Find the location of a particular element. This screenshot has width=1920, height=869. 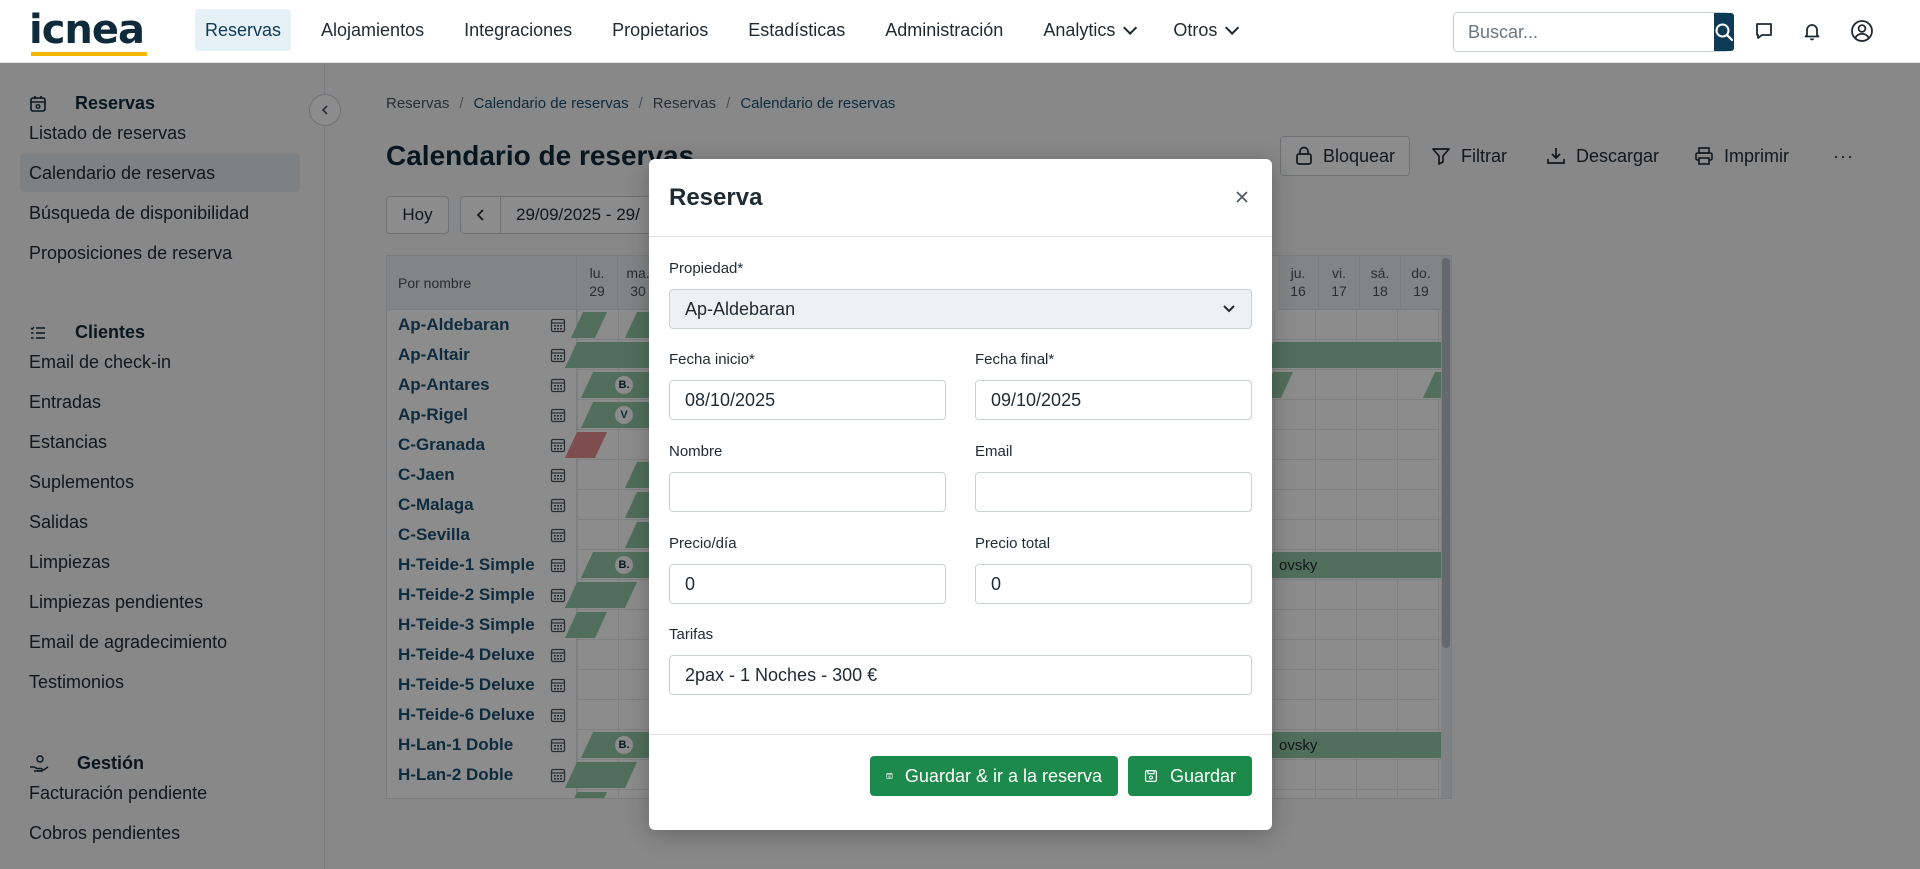

end-date-value: 09/10/2025 is located at coordinates (1036, 399).